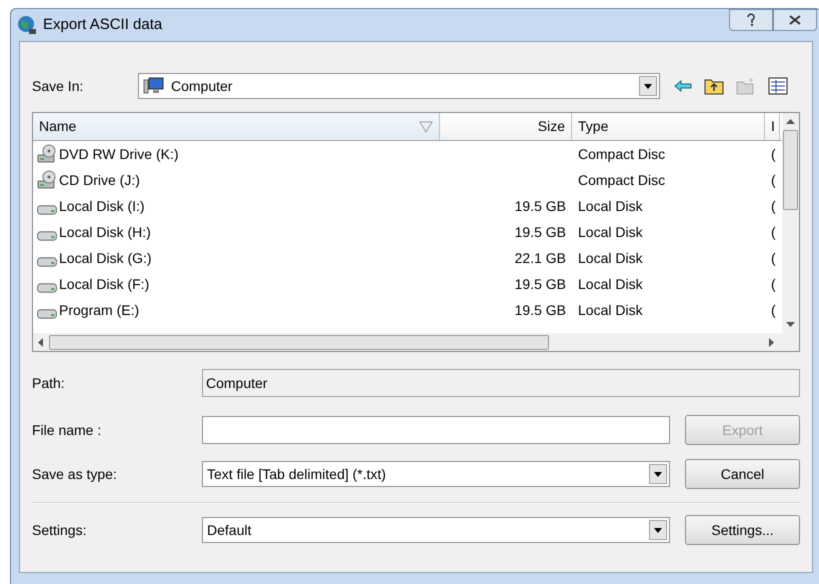 This screenshot has height=584, width=819. What do you see at coordinates (540, 258) in the screenshot?
I see `drive-size: 22.1 GB` at bounding box center [540, 258].